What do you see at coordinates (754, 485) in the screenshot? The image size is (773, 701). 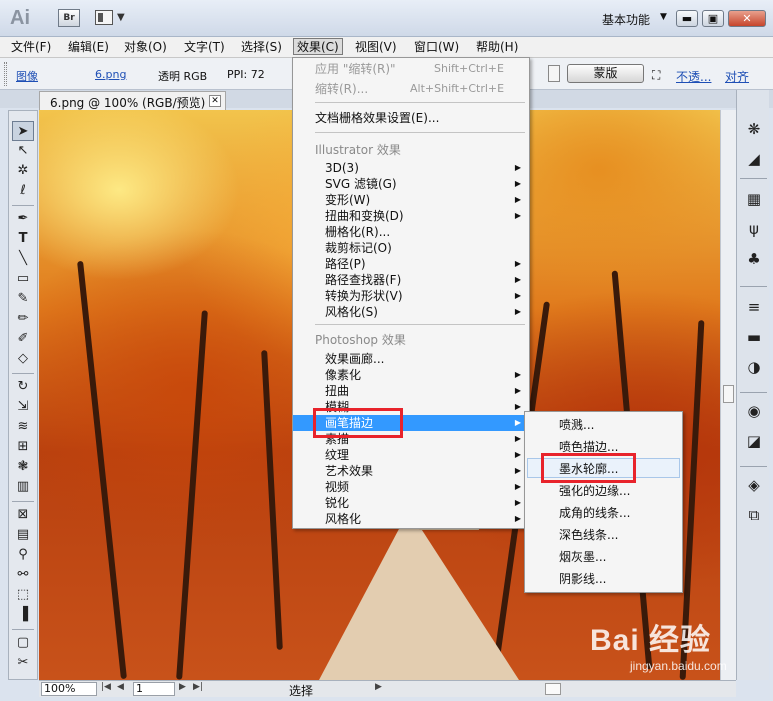 I see `layers-icon: ◈` at bounding box center [754, 485].